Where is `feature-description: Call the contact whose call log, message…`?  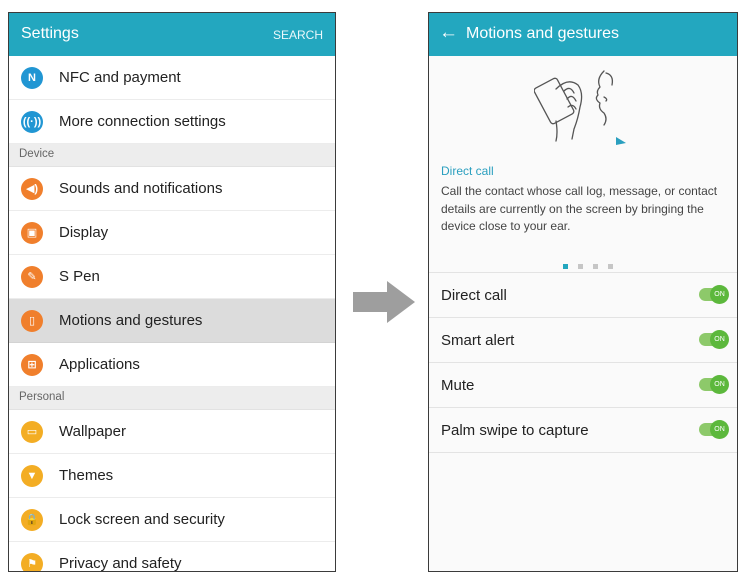
feature-description: Call the contact whose call log, message… is located at coordinates (579, 208).